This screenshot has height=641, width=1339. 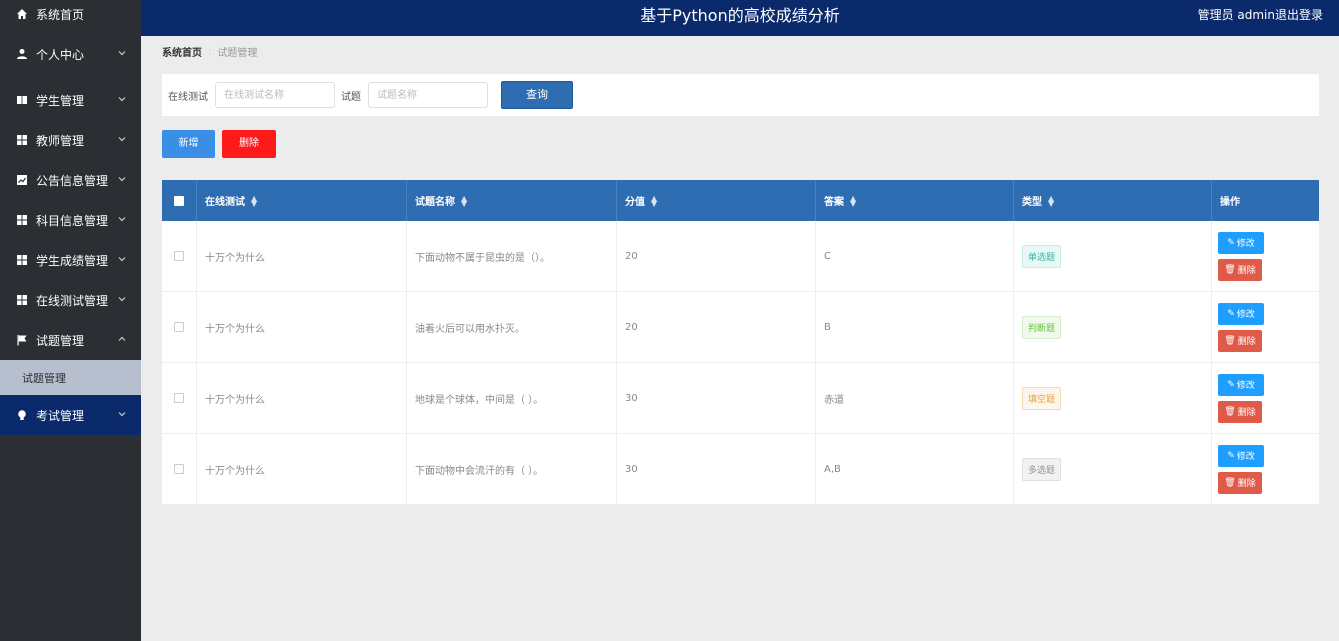 What do you see at coordinates (915, 200) in the screenshot?
I see `column-header-answer: 答案 ▲ ▼` at bounding box center [915, 200].